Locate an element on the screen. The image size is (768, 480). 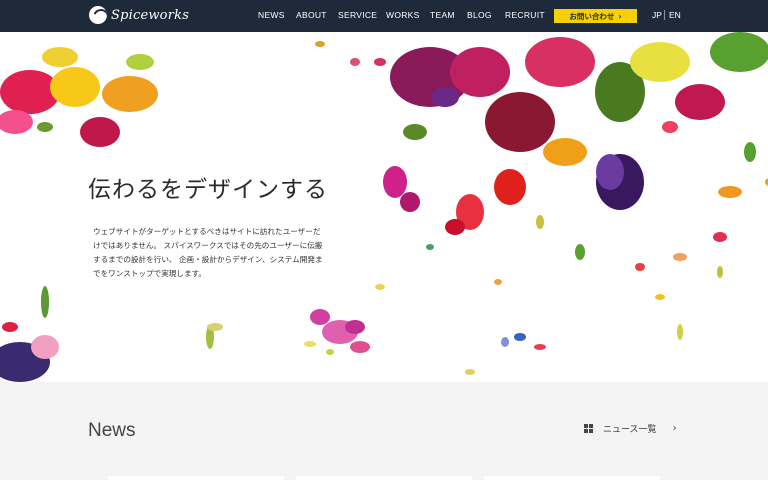
nav-about: ABOUT is located at coordinates (311, 15).